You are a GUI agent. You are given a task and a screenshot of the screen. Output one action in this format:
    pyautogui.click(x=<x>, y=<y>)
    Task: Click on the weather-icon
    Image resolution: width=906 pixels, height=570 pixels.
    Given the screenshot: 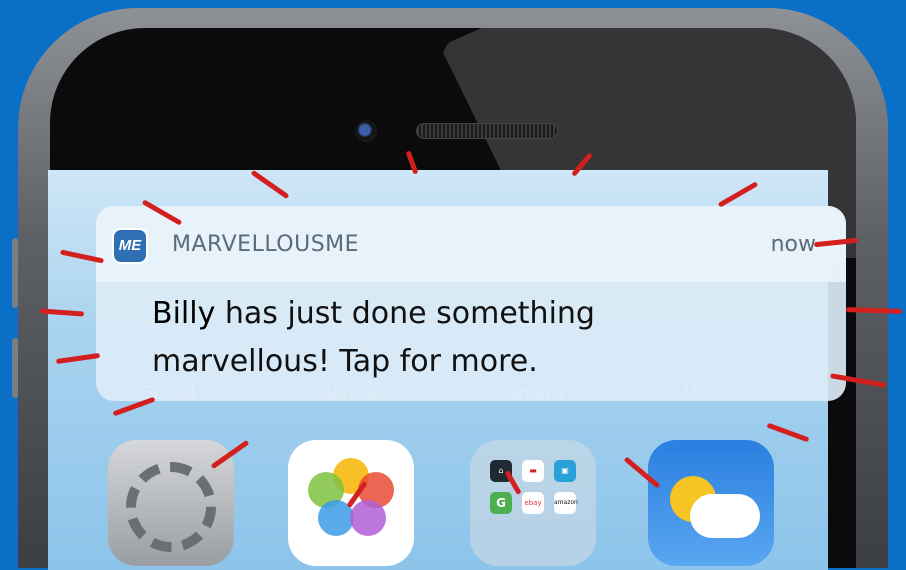 What is the action you would take?
    pyautogui.click(x=711, y=503)
    